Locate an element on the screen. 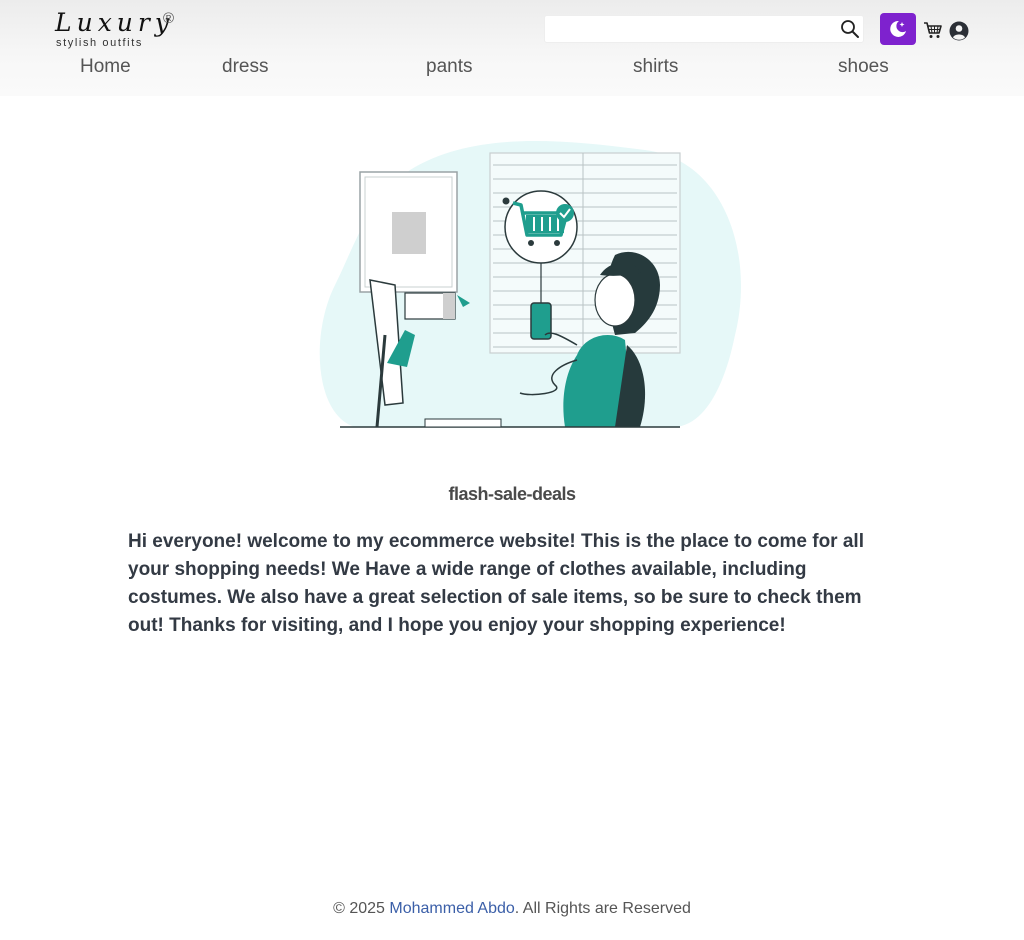  search-icon is located at coordinates (850, 29).